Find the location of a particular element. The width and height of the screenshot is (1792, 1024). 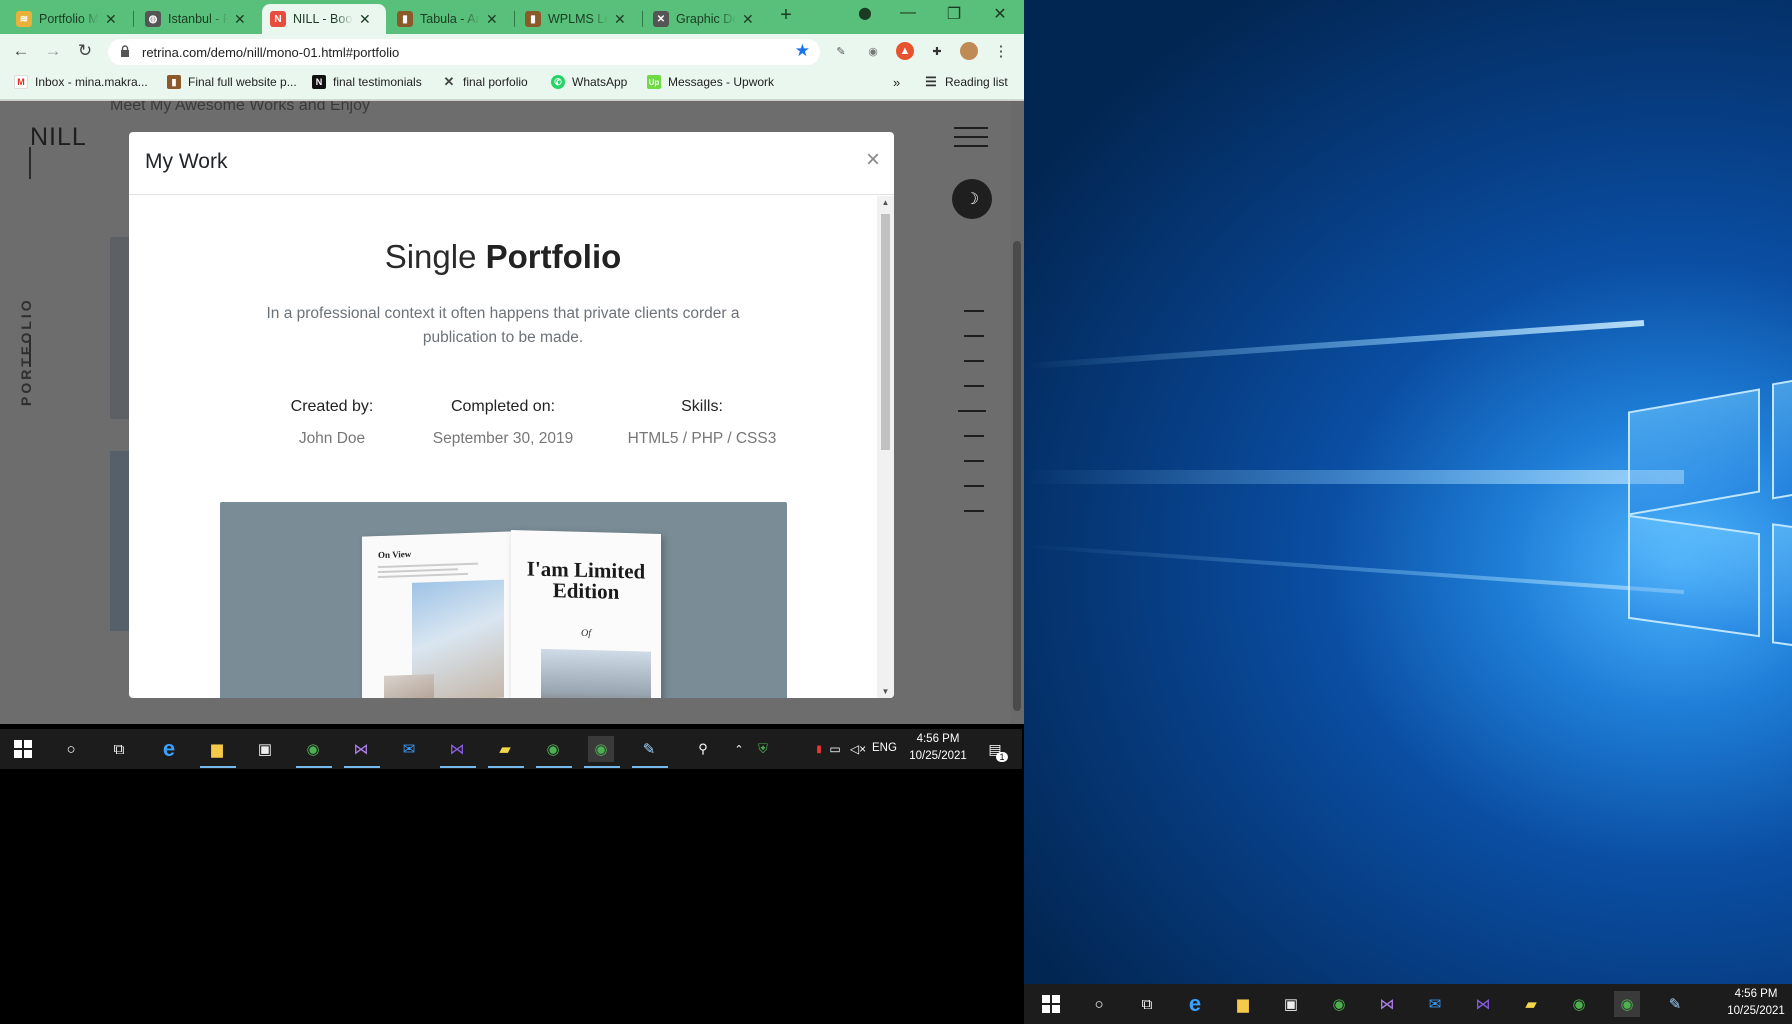

chevron-up-icon: ⌃ is located at coordinates (739, 749).